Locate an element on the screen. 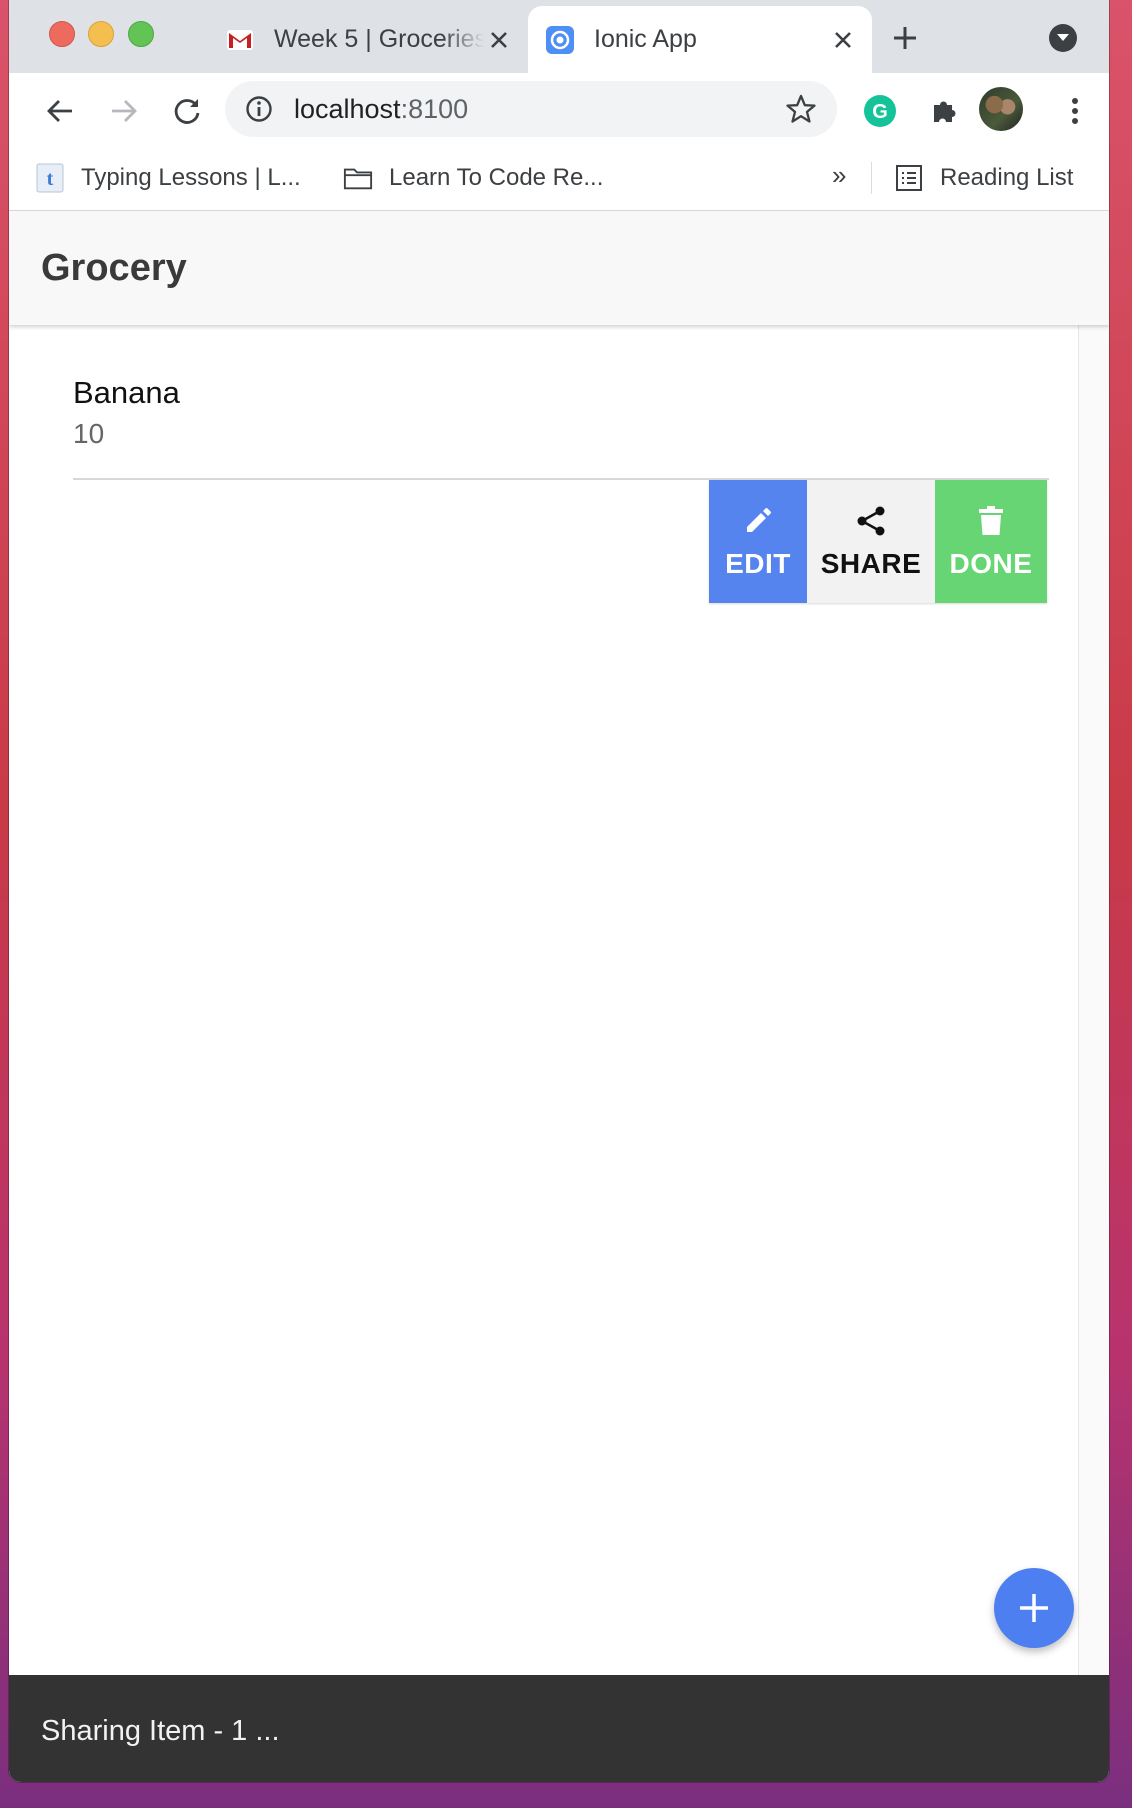  svg-text: G is located at coordinates (880, 112).